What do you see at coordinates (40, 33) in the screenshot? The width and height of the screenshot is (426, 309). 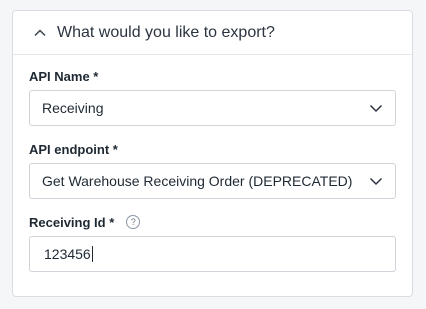 I see `chevron-up-icon` at bounding box center [40, 33].